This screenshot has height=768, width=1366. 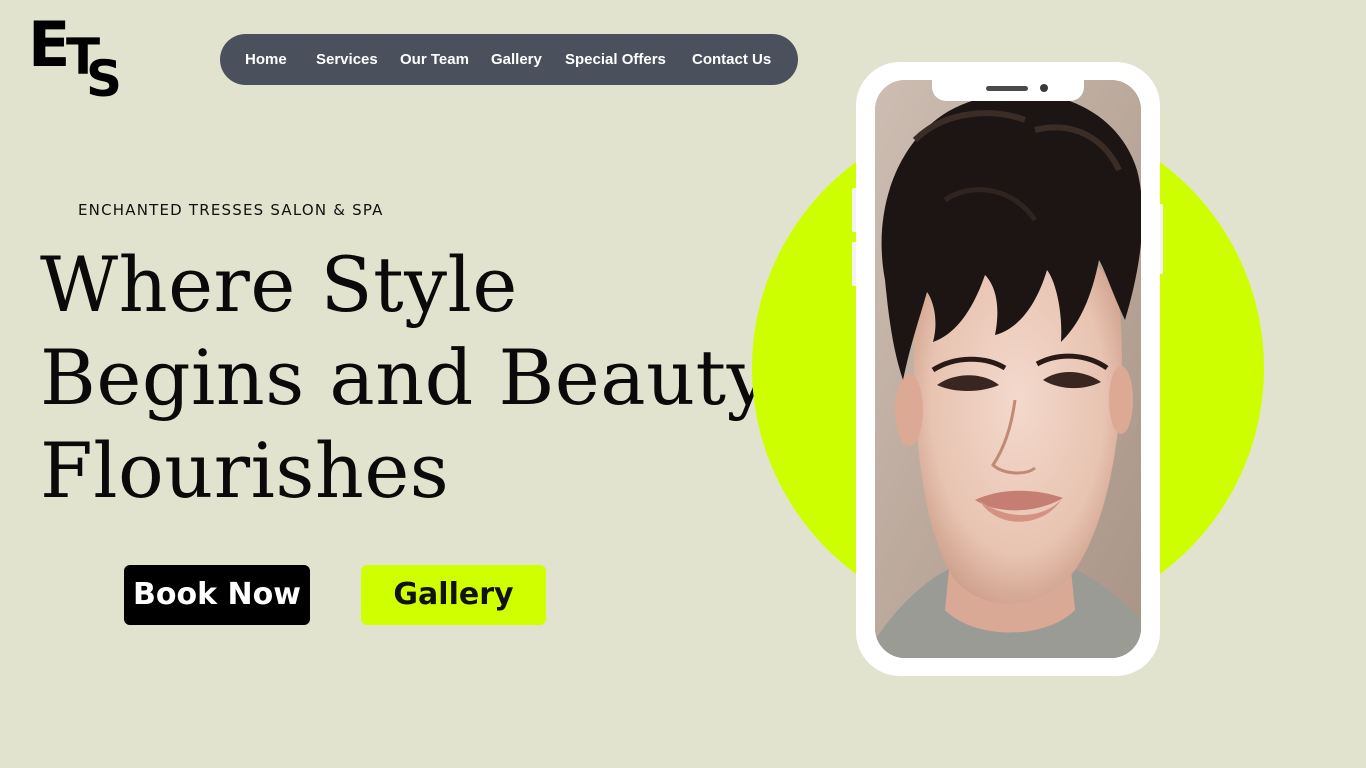 What do you see at coordinates (245, 470) in the screenshot?
I see `headline-line-3: Flourishes` at bounding box center [245, 470].